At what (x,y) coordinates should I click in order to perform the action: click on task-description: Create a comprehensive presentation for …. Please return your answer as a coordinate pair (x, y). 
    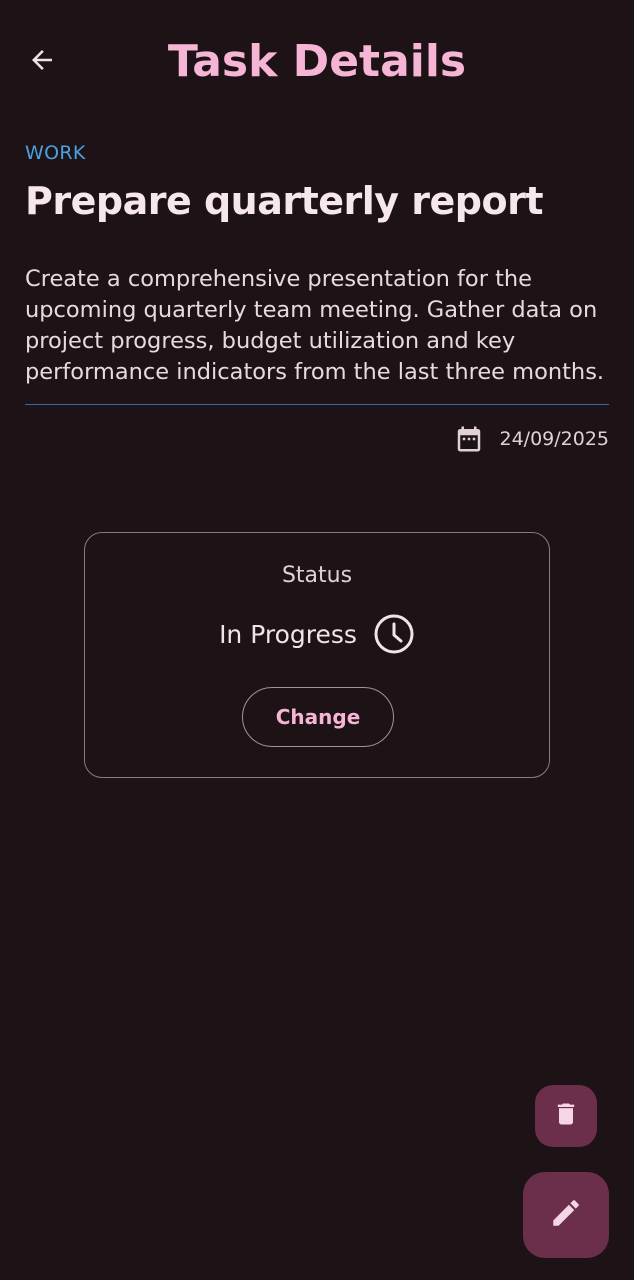
    Looking at the image, I should click on (315, 325).